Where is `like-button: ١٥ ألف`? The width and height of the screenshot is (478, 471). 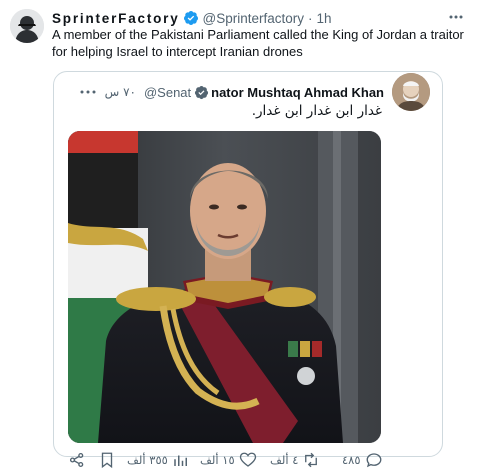 like-button: ١٥ ألف is located at coordinates (228, 460).